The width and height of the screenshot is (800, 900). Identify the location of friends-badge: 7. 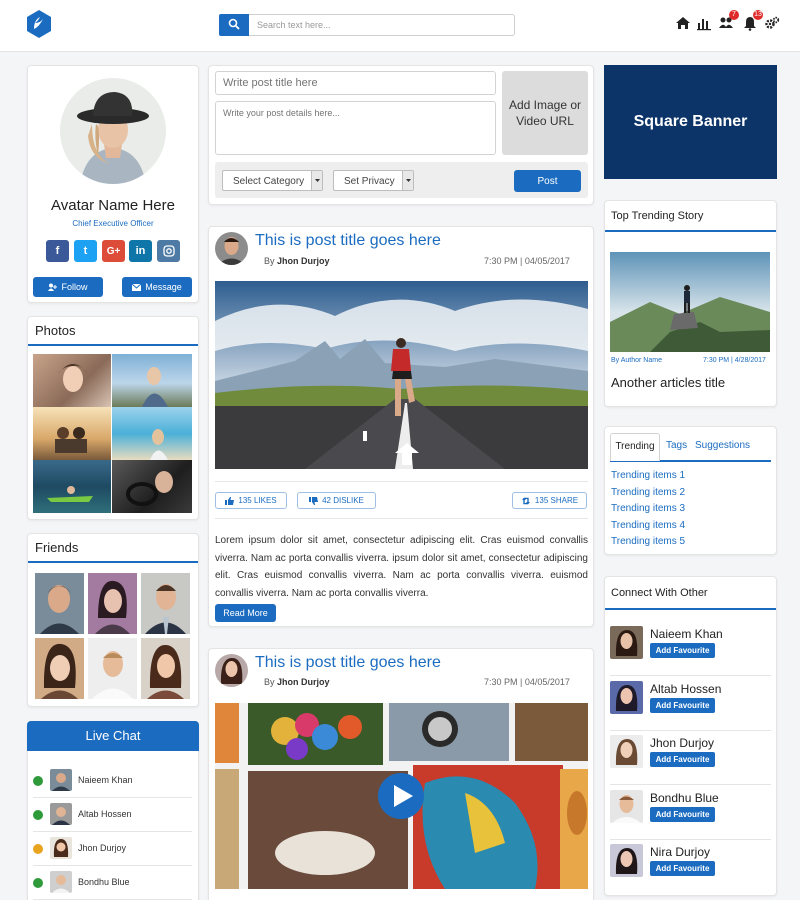
(734, 15).